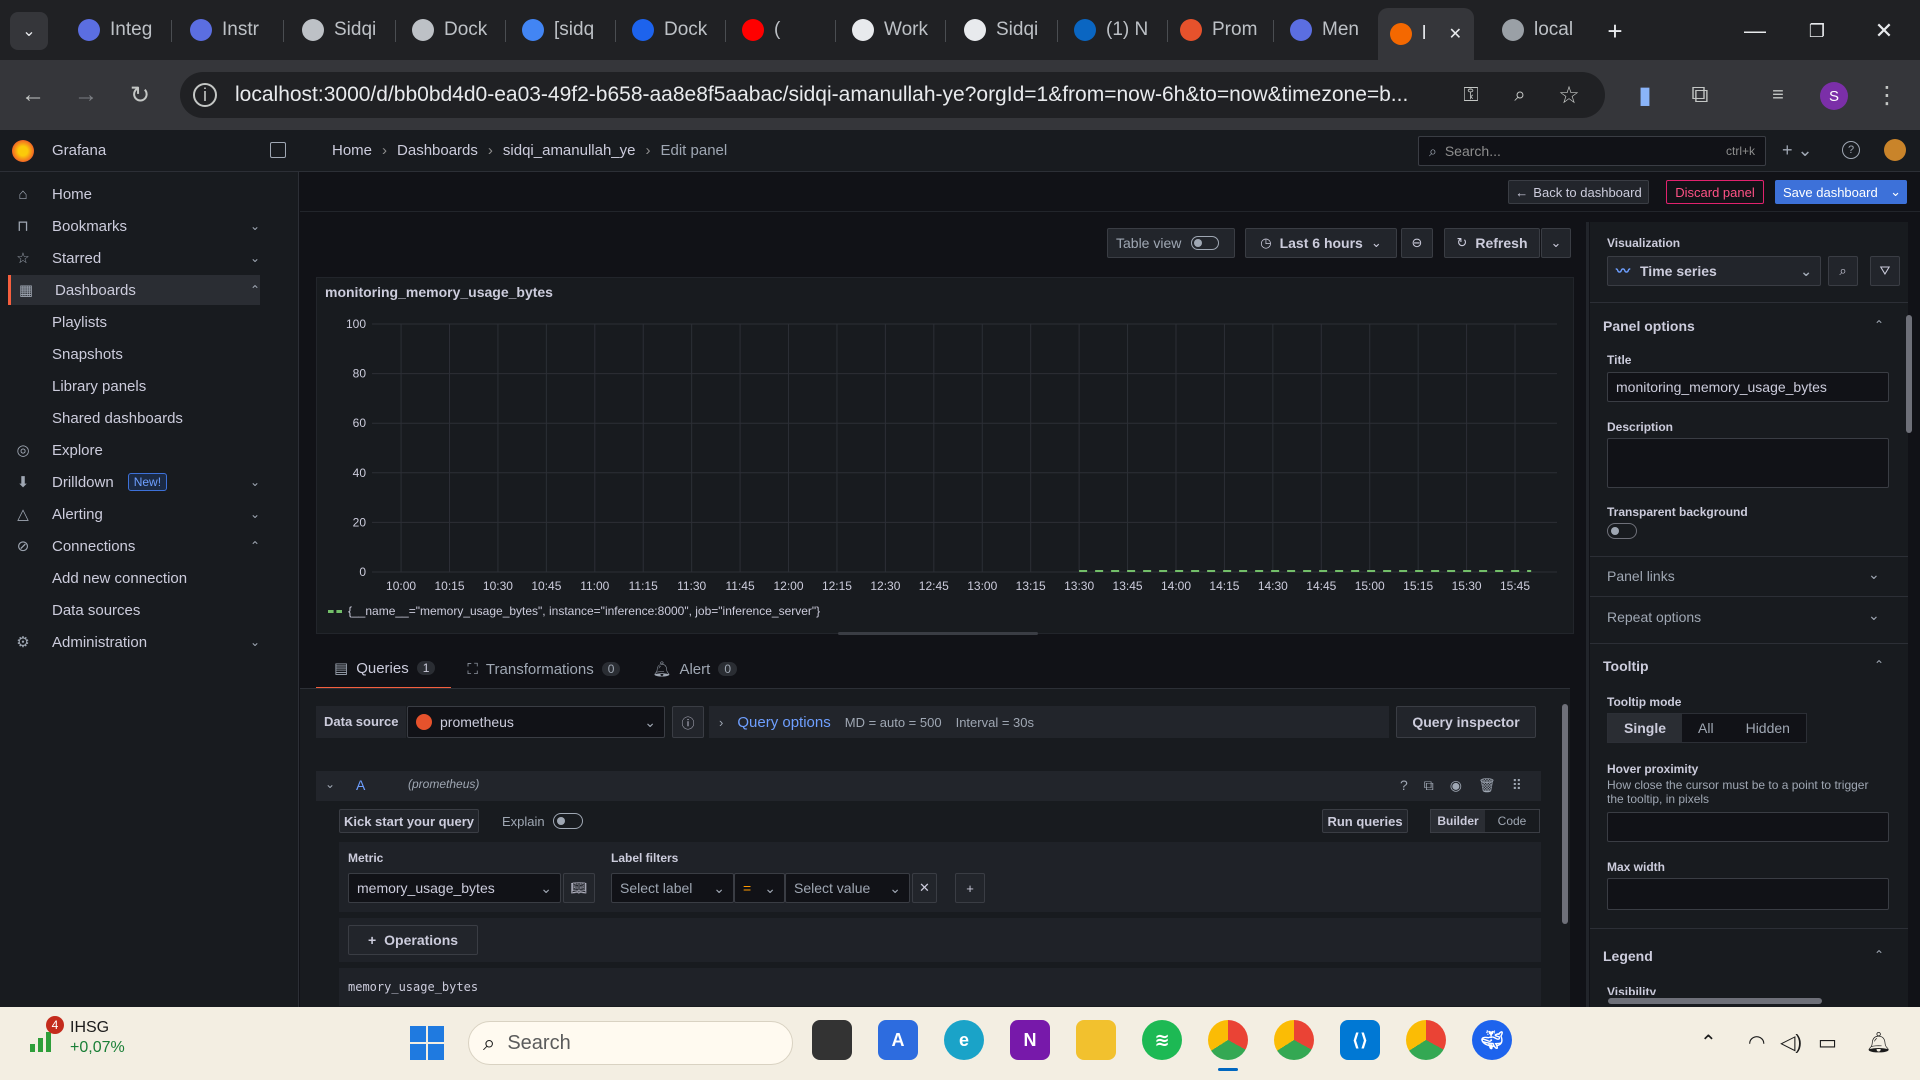  I want to click on tooltip-header: Tooltip, so click(1626, 666).